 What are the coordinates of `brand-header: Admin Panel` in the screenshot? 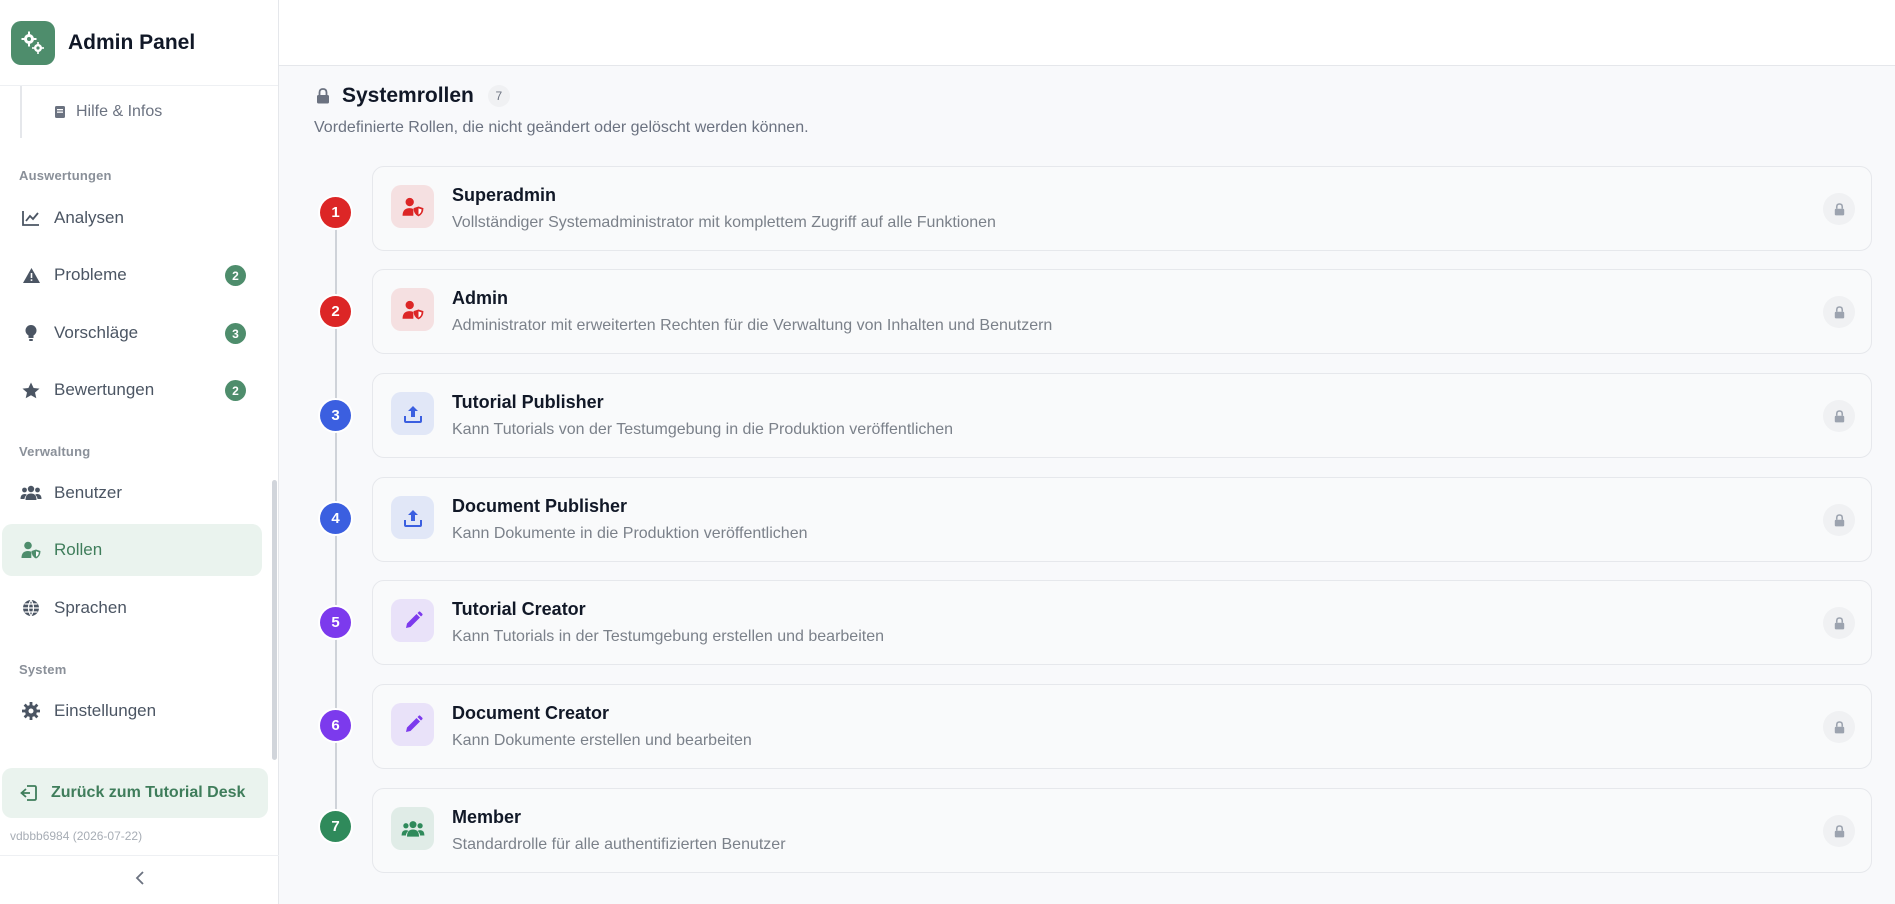 It's located at (139, 43).